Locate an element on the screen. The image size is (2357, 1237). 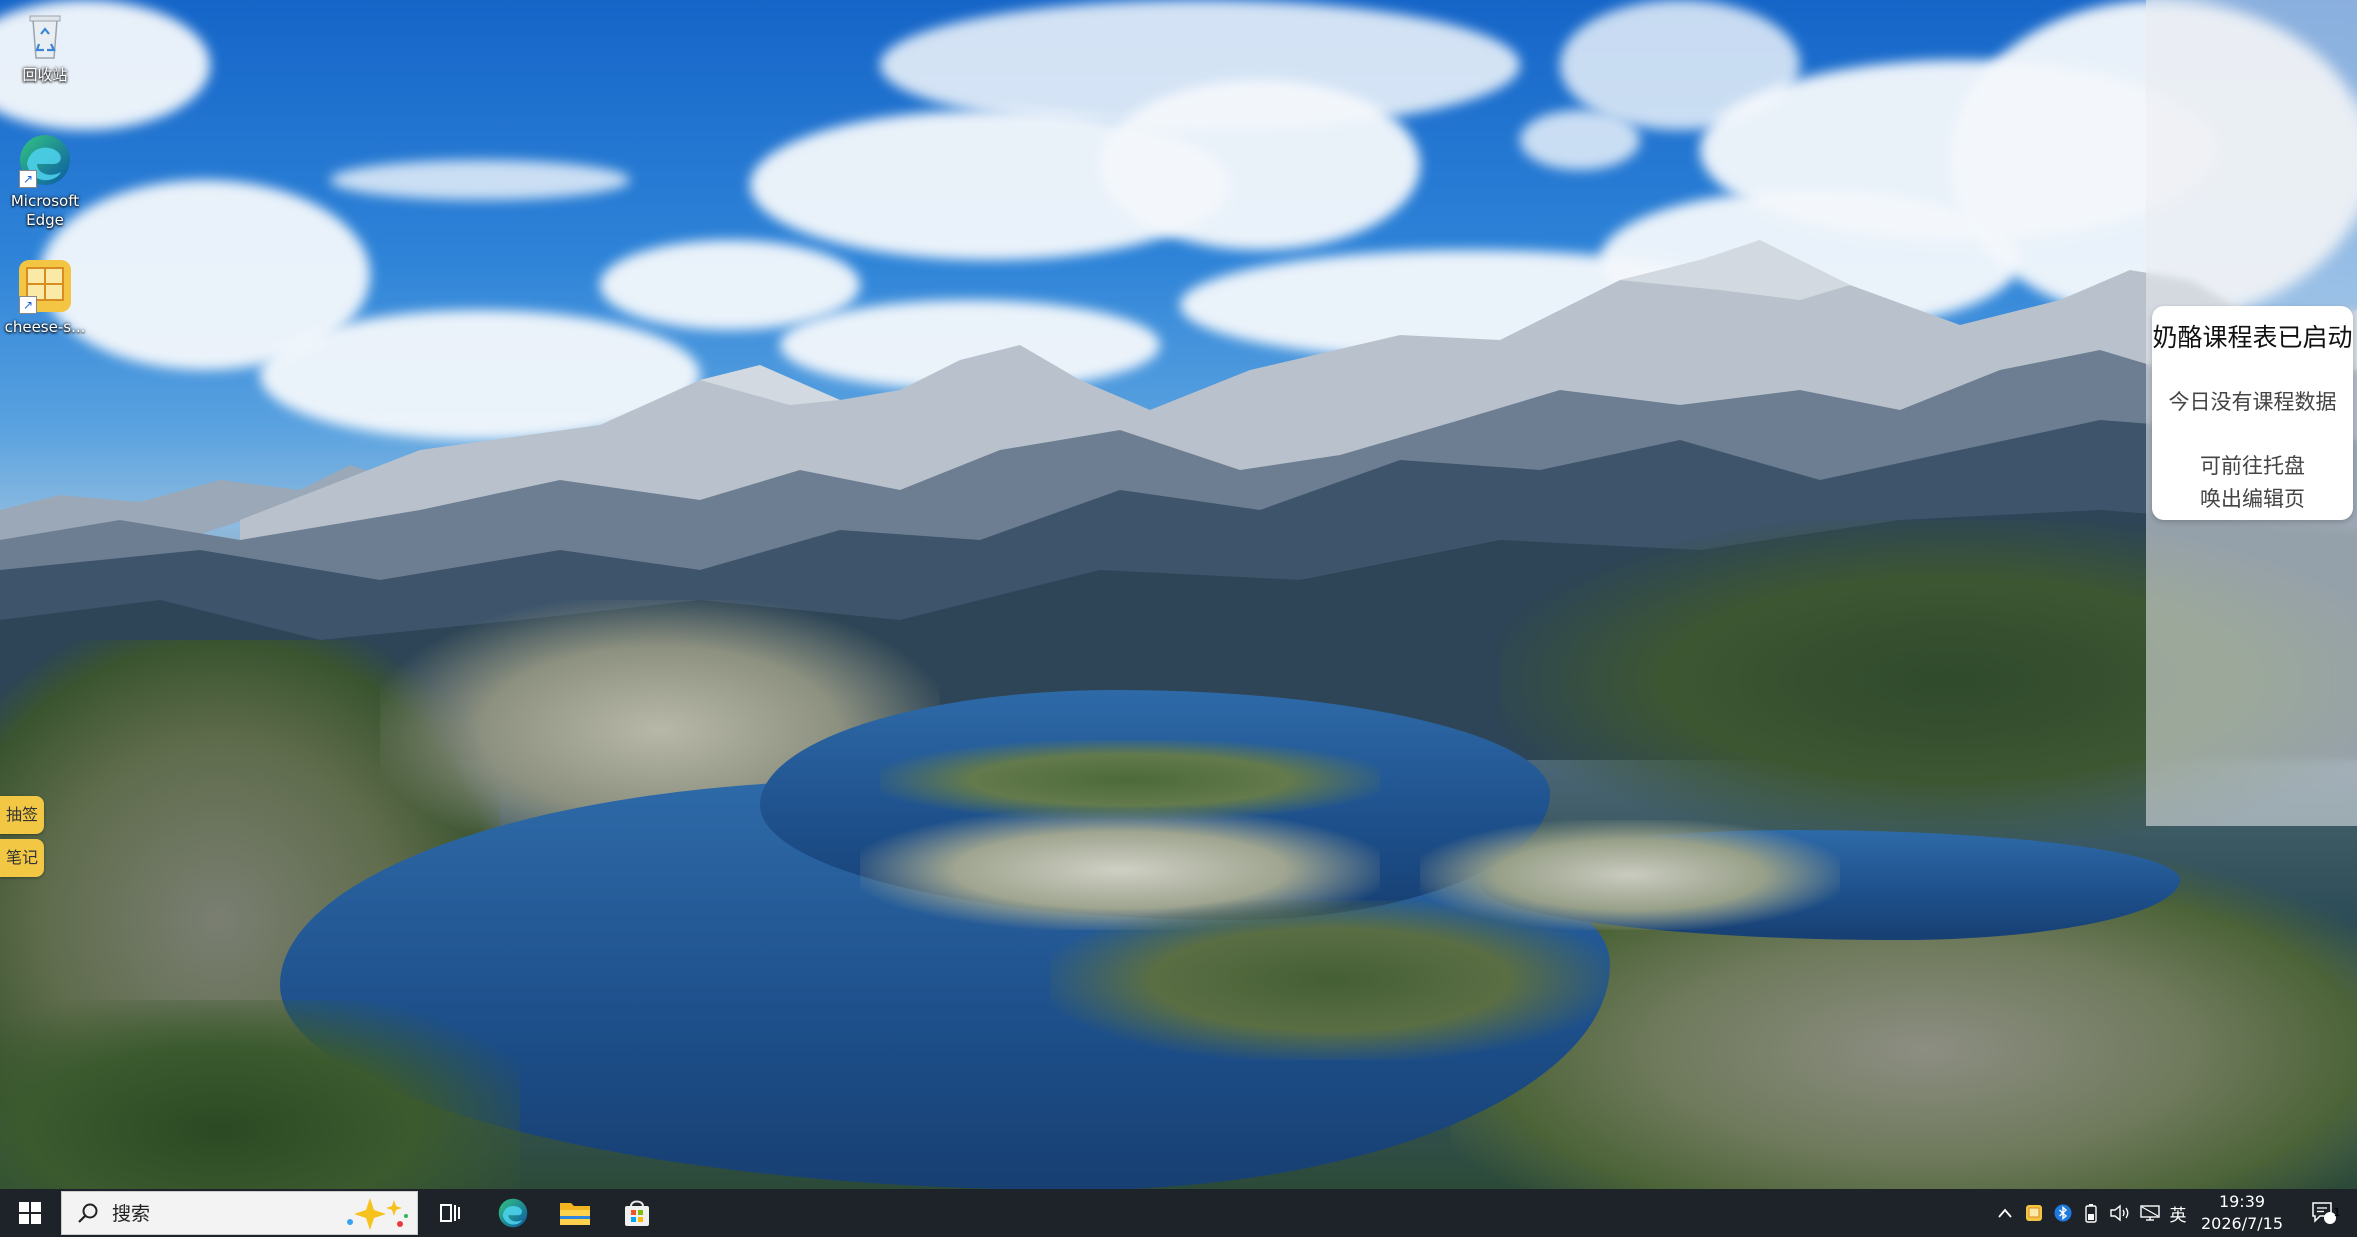
search-input is located at coordinates (222, 1214).